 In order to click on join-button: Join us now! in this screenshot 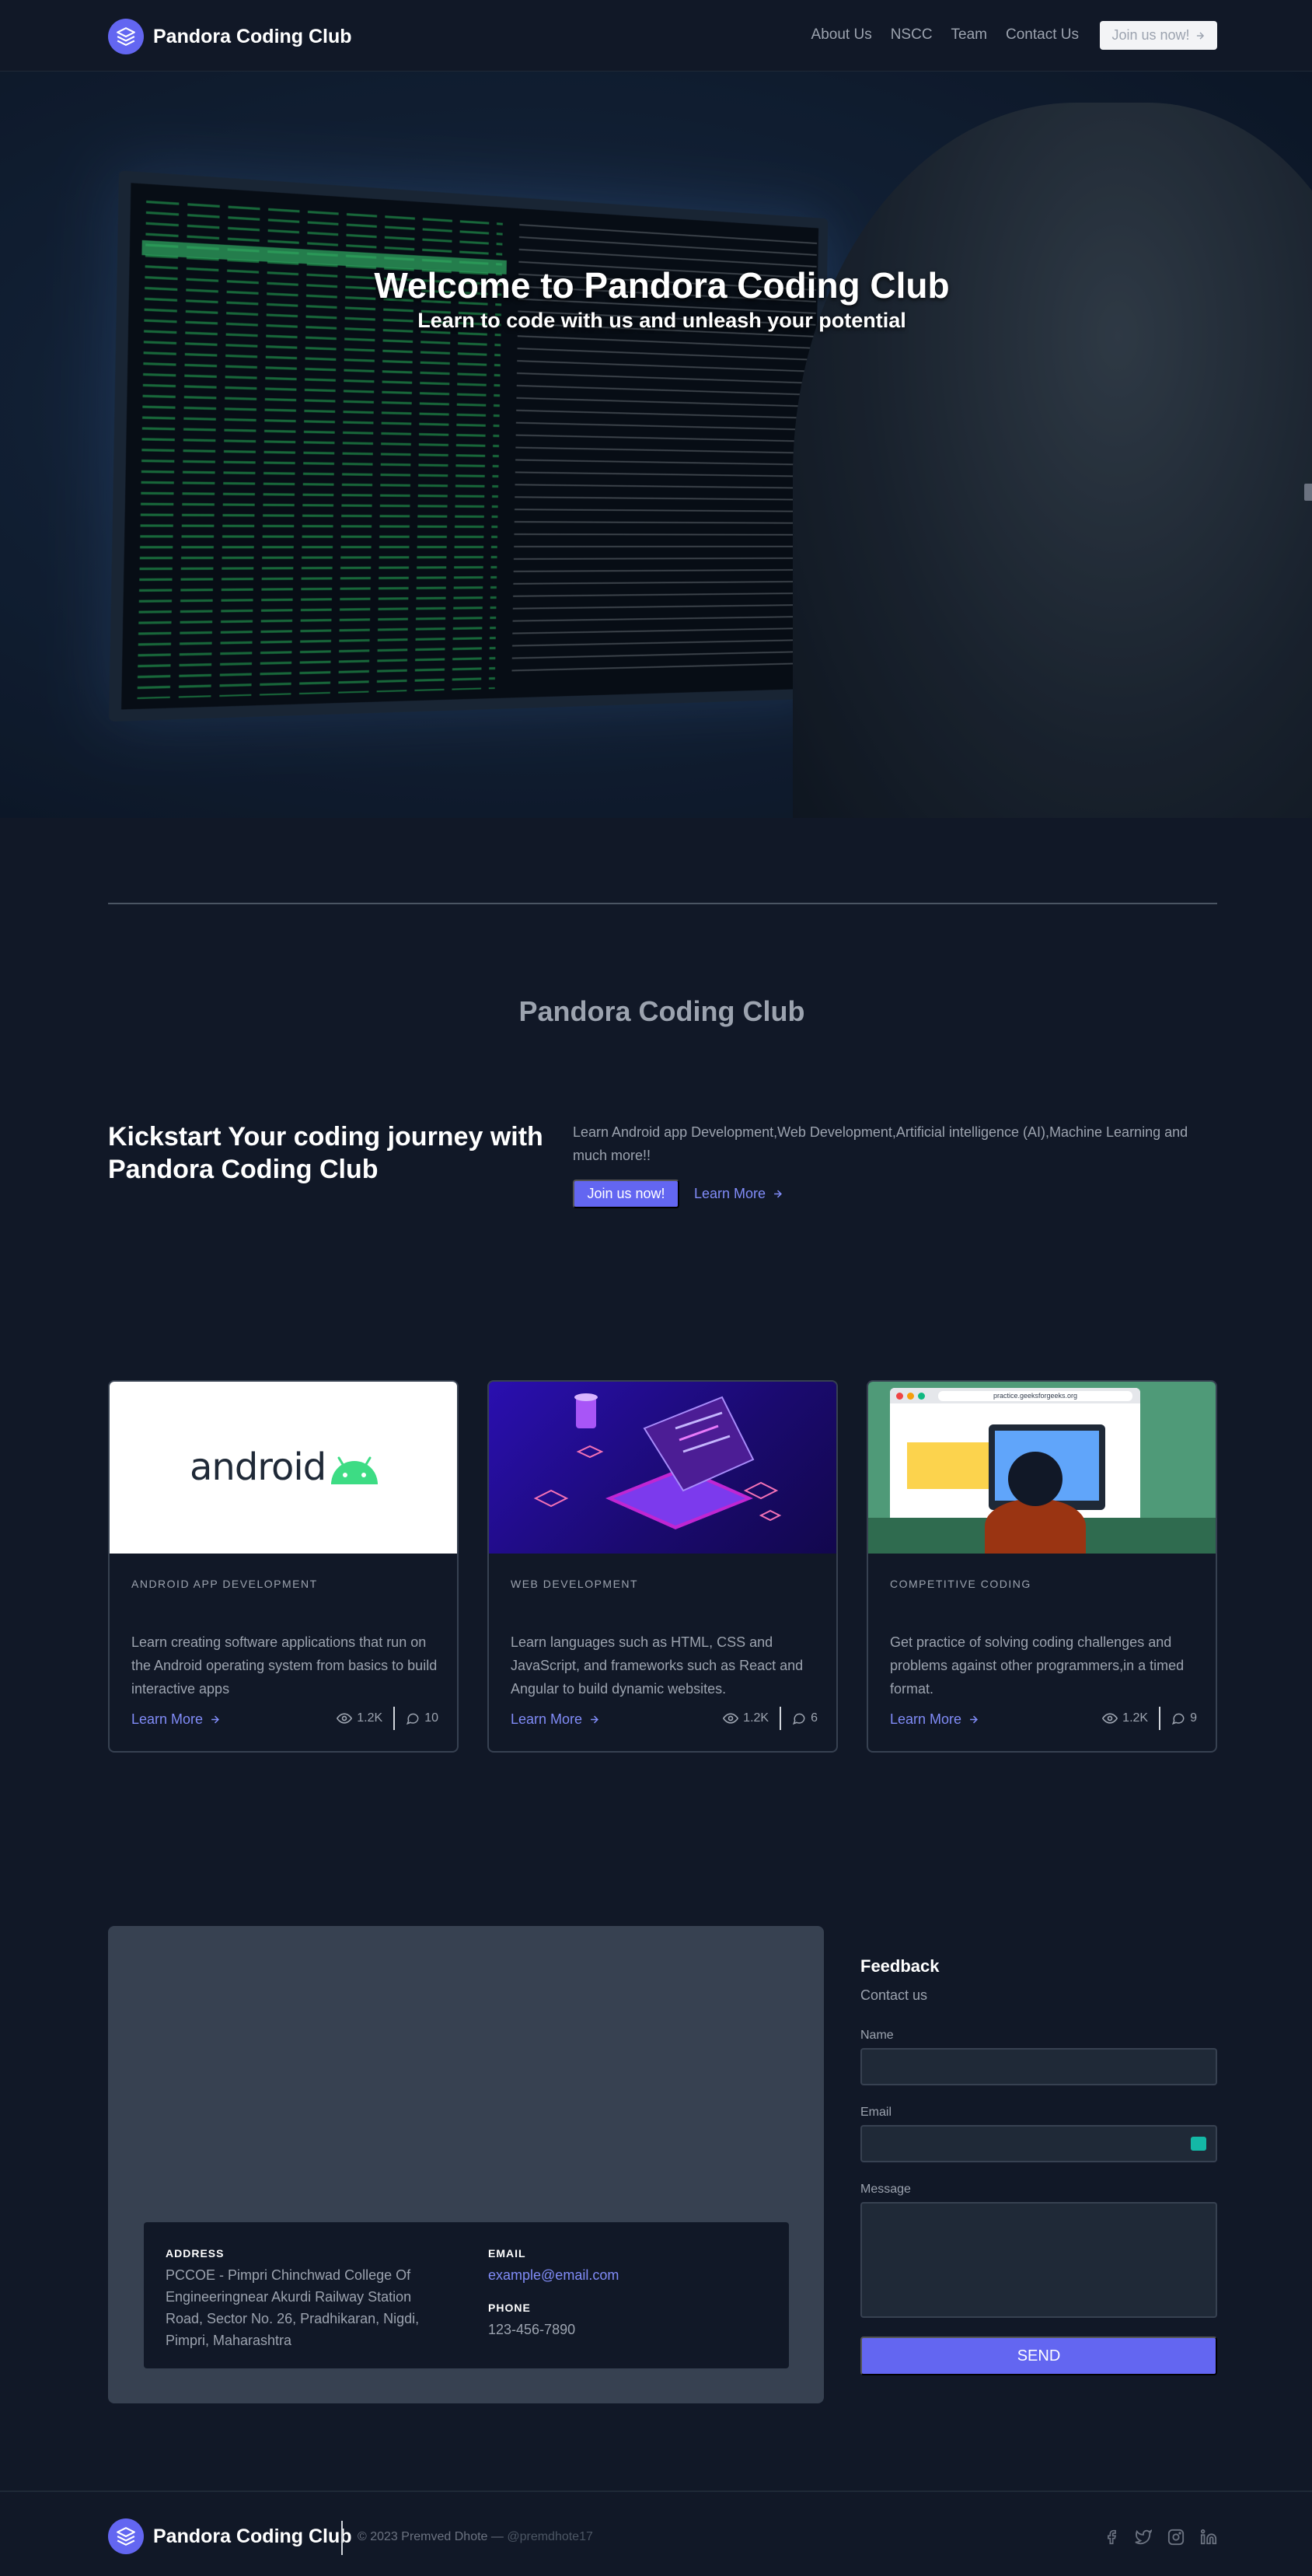, I will do `click(626, 1194)`.